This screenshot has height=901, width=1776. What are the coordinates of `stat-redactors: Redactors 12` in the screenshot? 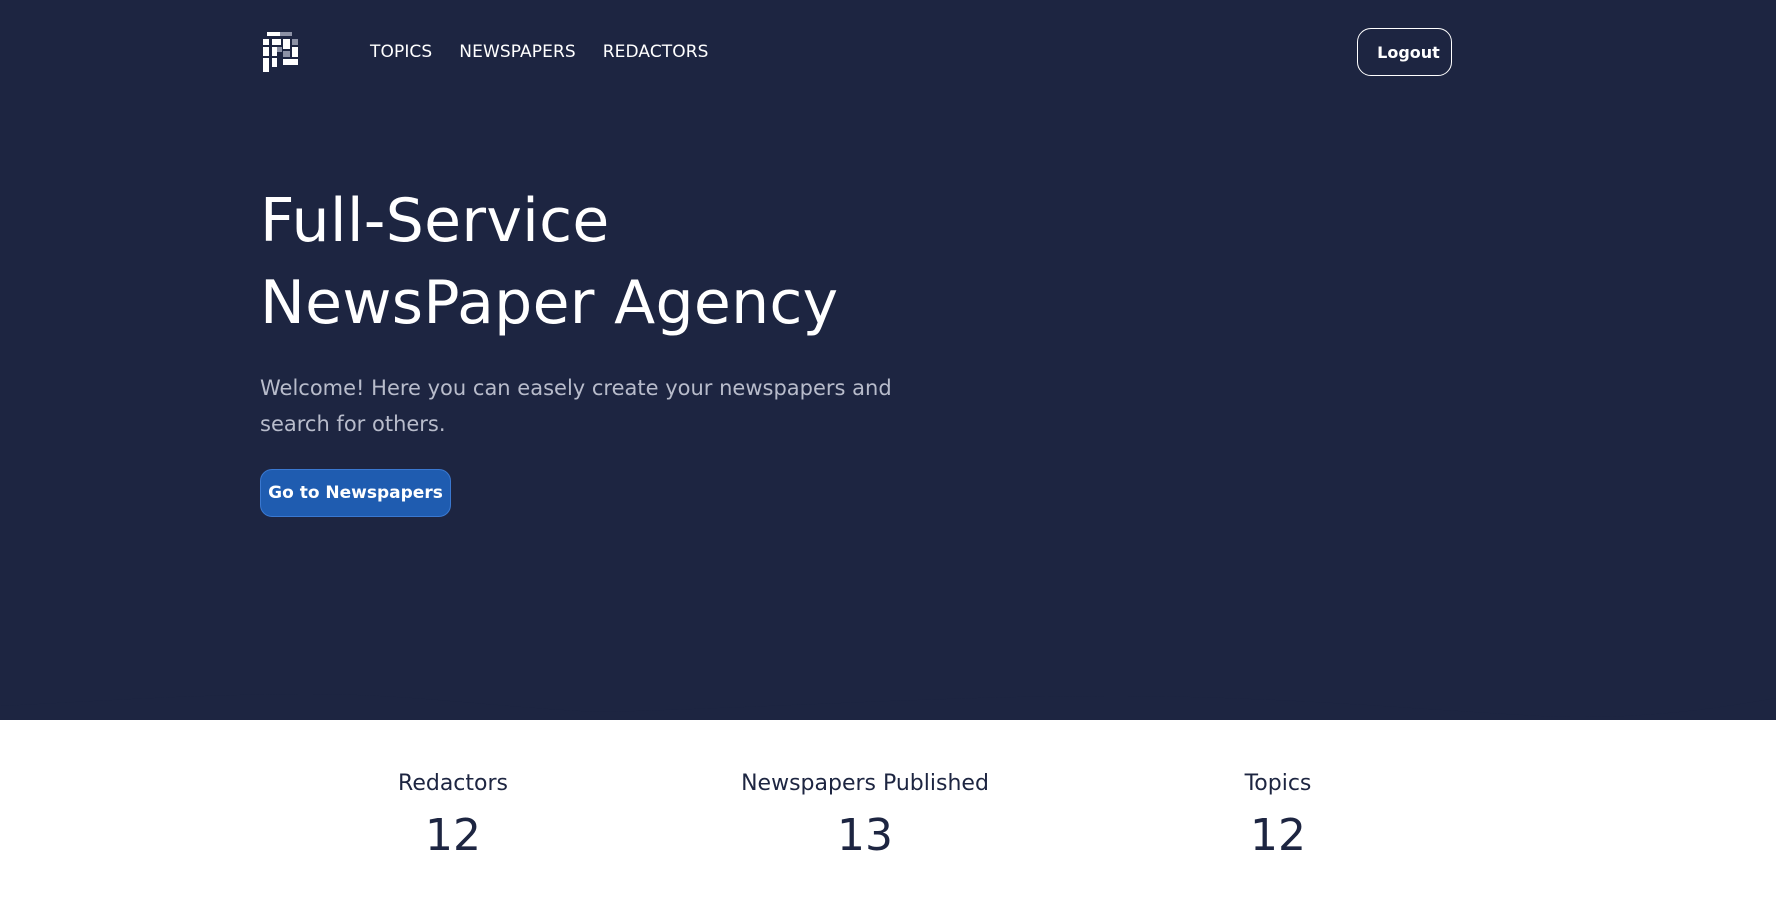 It's located at (453, 817).